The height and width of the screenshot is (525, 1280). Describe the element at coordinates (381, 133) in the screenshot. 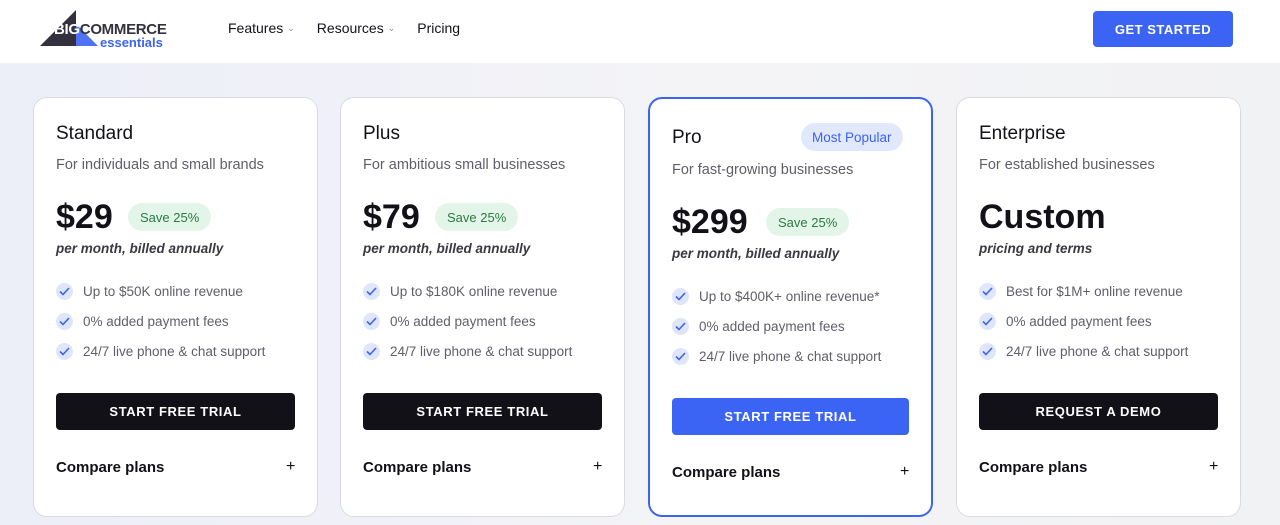

I see `plan-title: Plus` at that location.